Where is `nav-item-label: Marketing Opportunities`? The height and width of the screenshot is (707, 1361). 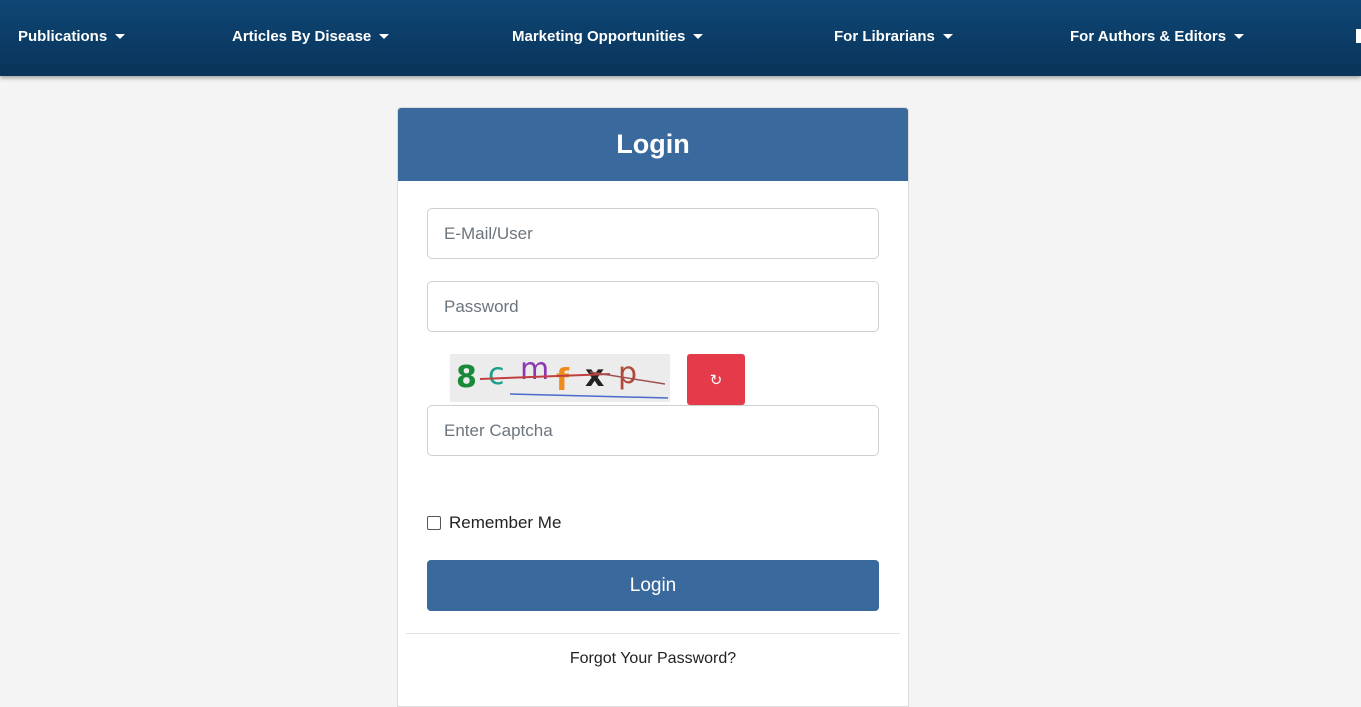
nav-item-label: Marketing Opportunities is located at coordinates (599, 36).